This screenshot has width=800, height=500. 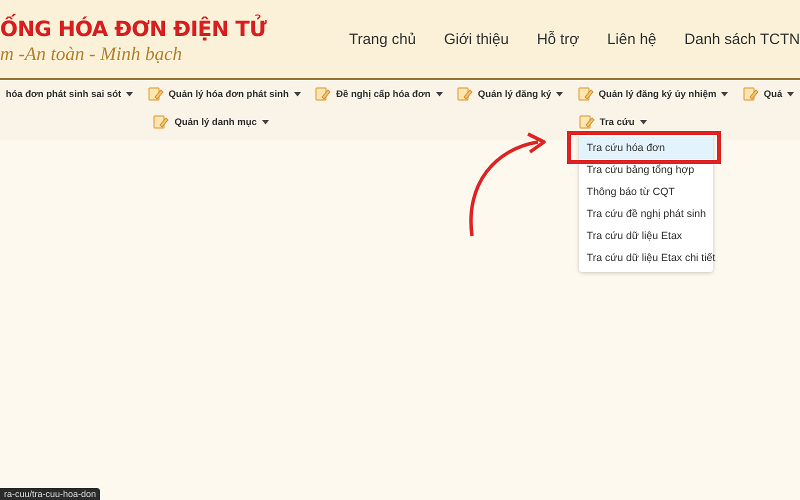 What do you see at coordinates (645, 258) in the screenshot?
I see `dropdown-item: Tra cứu dữ liệu Etax chi tiết` at bounding box center [645, 258].